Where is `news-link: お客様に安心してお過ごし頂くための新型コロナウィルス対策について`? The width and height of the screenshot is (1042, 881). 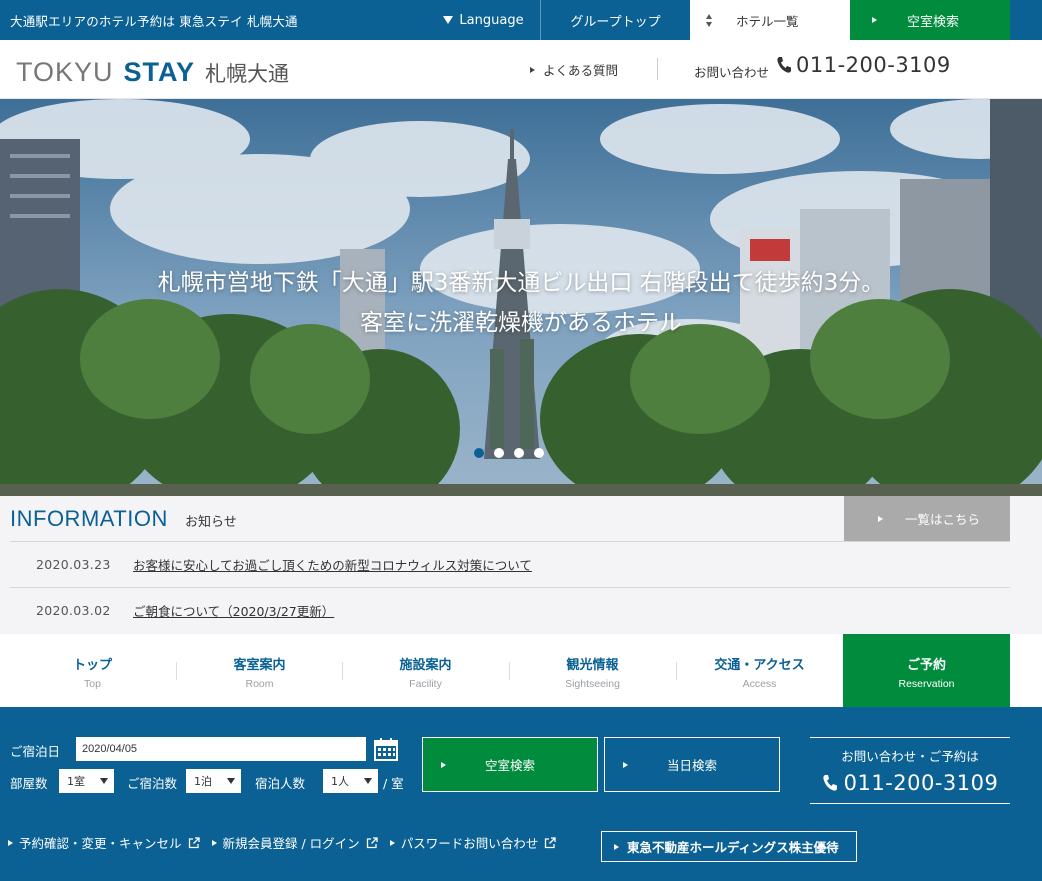
news-link: お客様に安心してお過ごし頂くための新型コロナウィルス対策について is located at coordinates (332, 564).